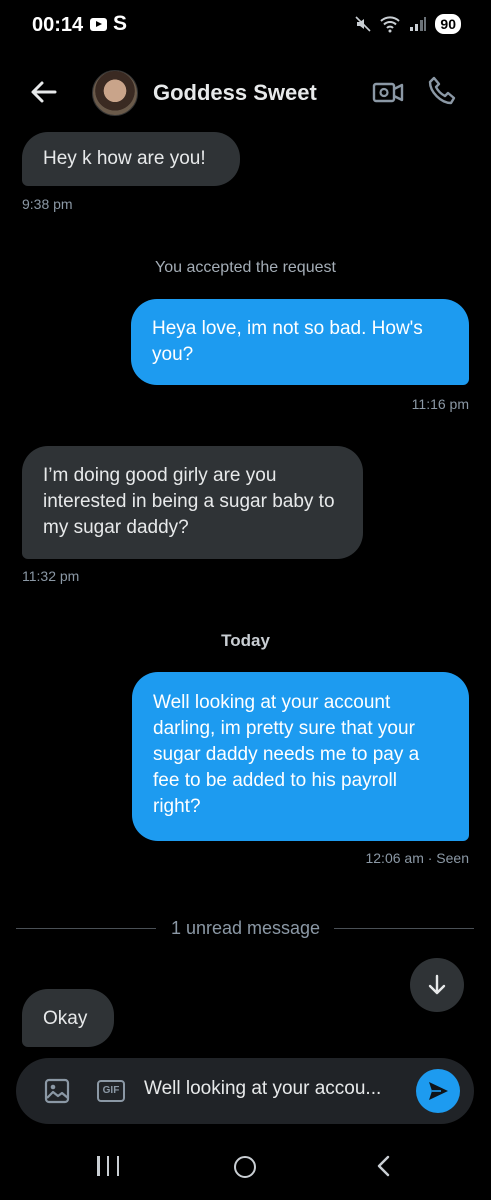  I want to click on message-text: Okay, so click(65, 1018).